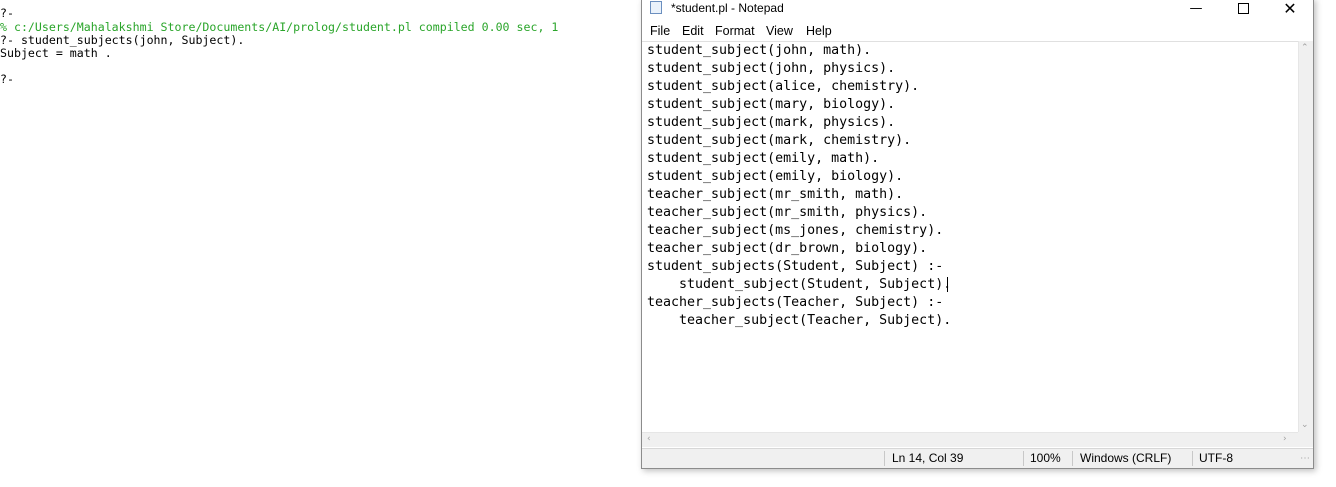  What do you see at coordinates (1305, 458) in the screenshot?
I see `resize-grip-icon: ⋯` at bounding box center [1305, 458].